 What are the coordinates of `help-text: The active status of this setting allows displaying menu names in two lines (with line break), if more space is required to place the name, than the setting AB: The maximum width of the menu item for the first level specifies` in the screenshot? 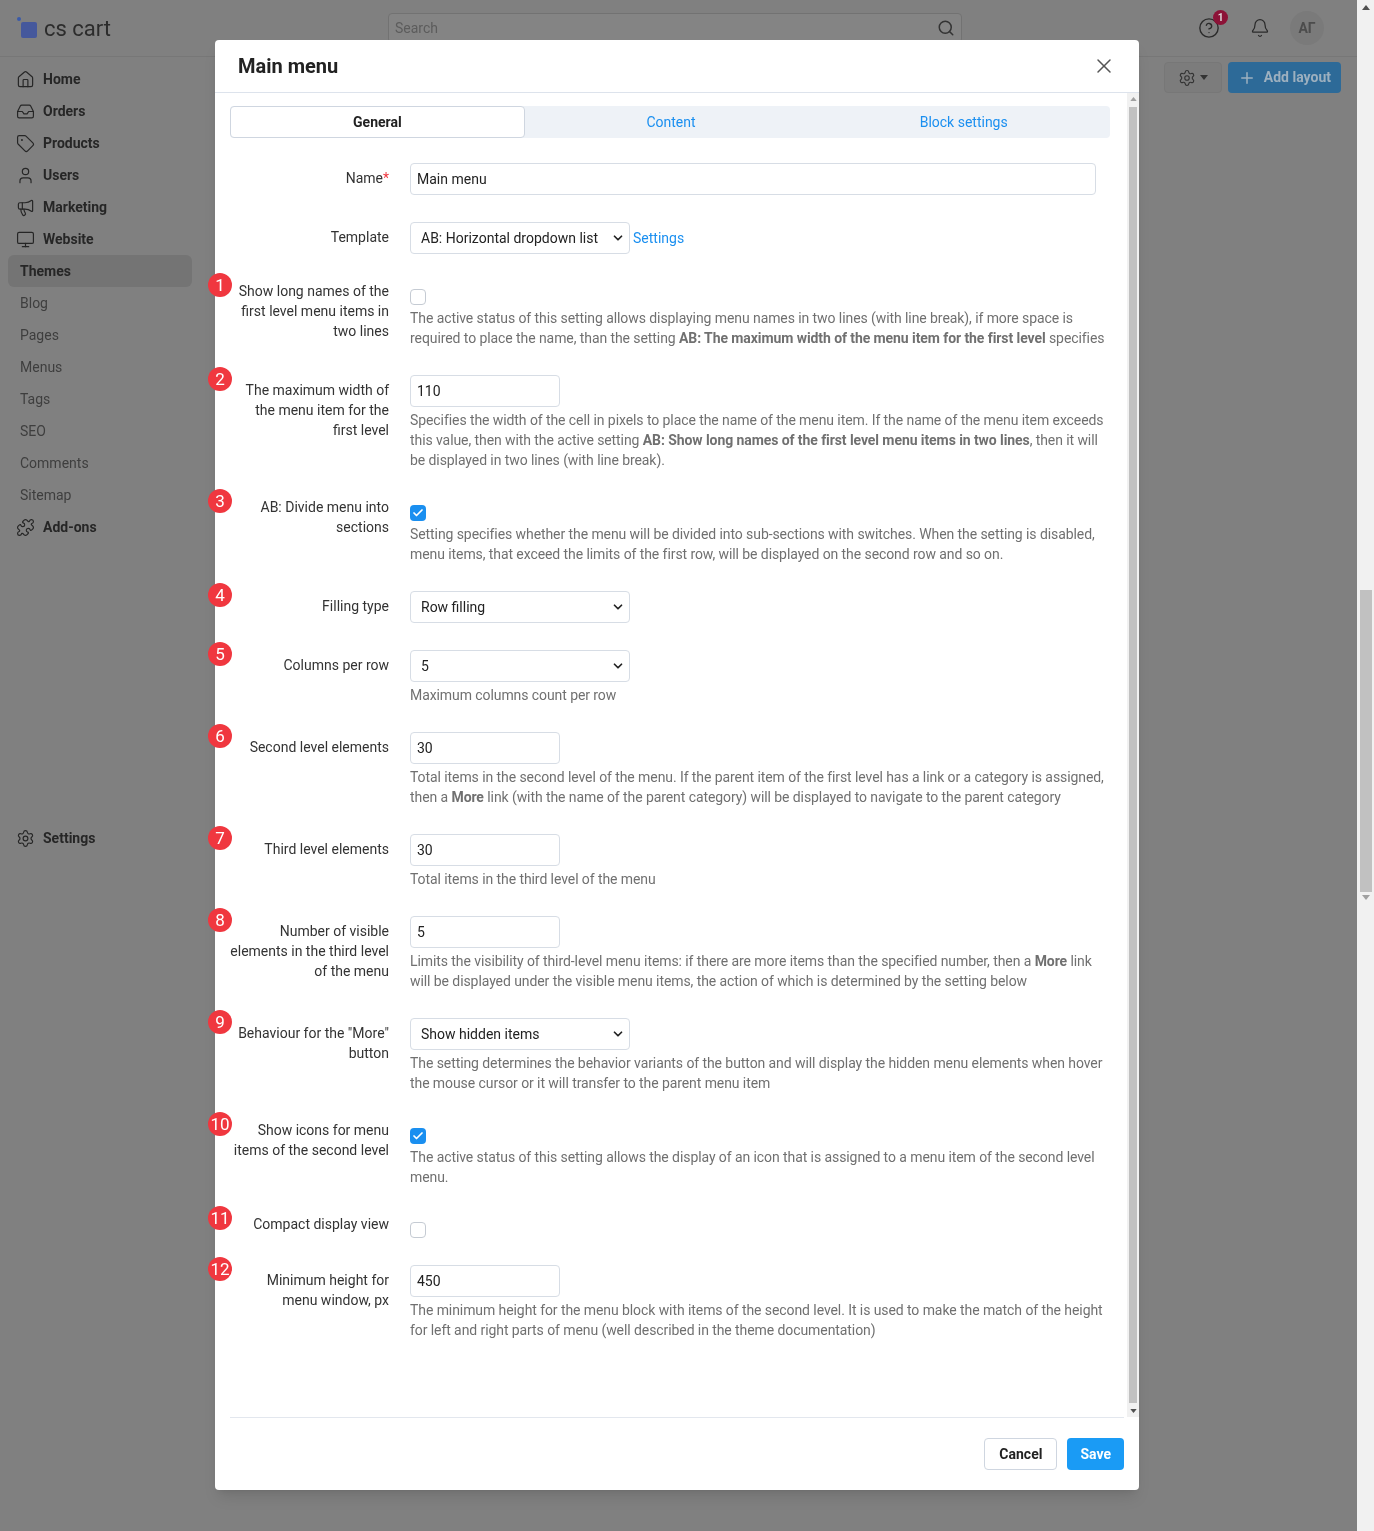 It's located at (758, 328).